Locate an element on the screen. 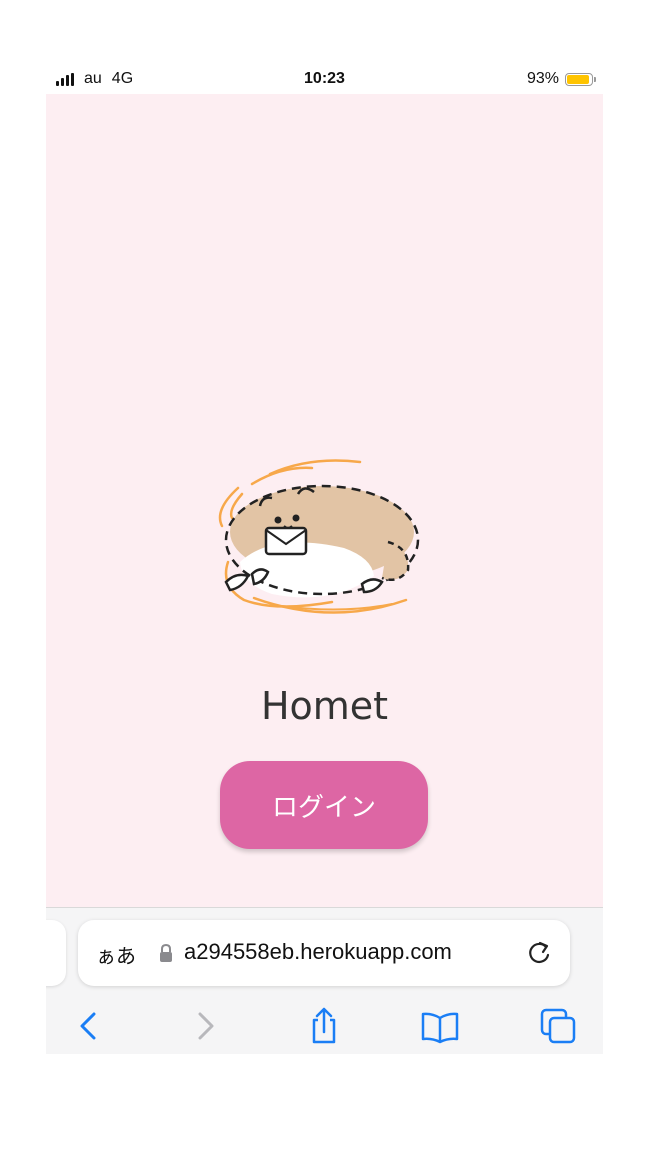 Image resolution: width=648 pixels, height=1152 pixels. battery-icon is located at coordinates (580, 79).